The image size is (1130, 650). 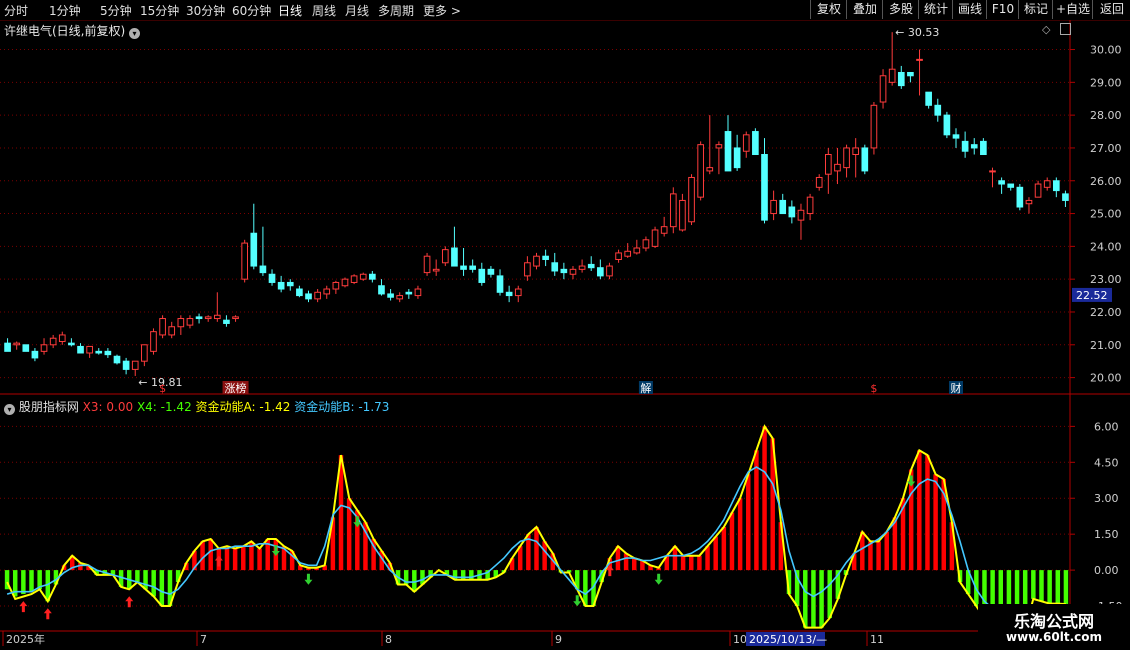 What do you see at coordinates (1106, 570) in the screenshot?
I see `indicator-tick-label: 0.00` at bounding box center [1106, 570].